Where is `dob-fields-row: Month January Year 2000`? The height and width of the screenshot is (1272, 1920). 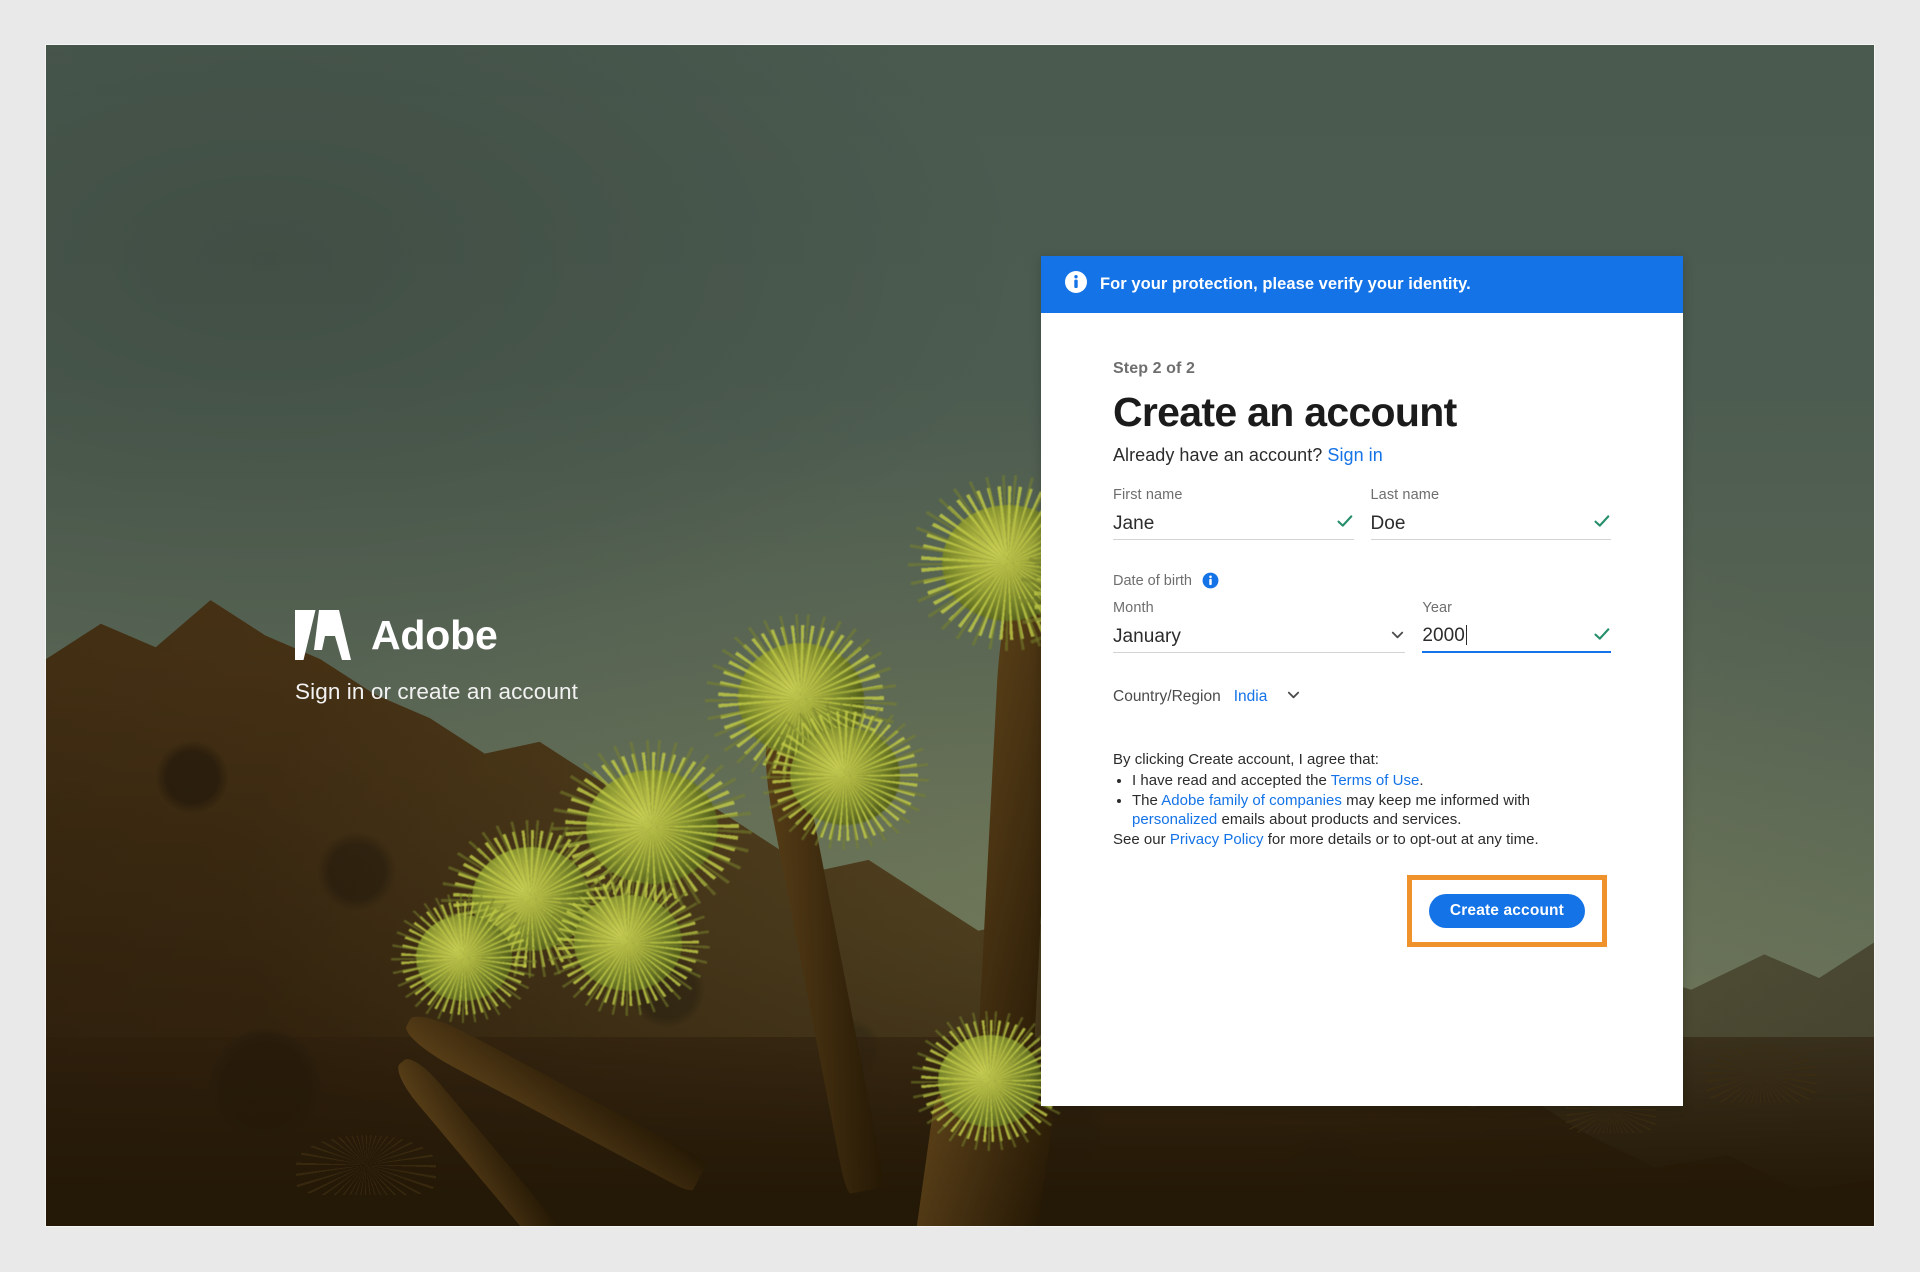 dob-fields-row: Month January Year 2000 is located at coordinates (1362, 627).